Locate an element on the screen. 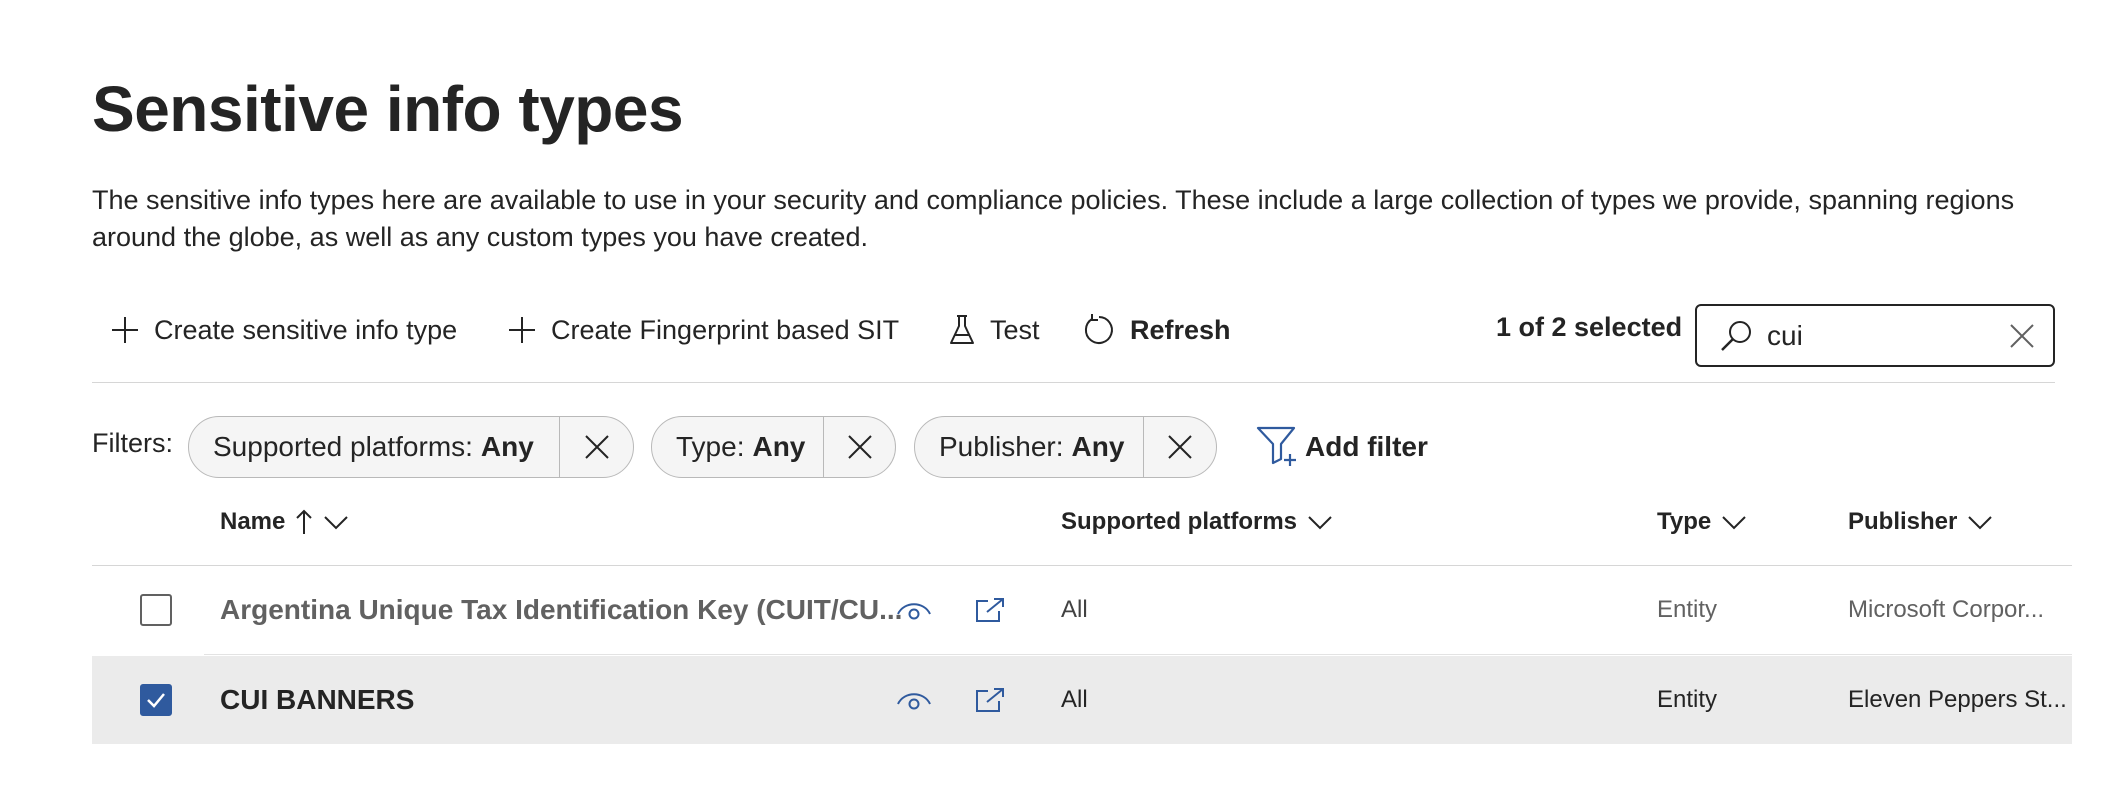  refresh-button: Refresh is located at coordinates (1156, 330).